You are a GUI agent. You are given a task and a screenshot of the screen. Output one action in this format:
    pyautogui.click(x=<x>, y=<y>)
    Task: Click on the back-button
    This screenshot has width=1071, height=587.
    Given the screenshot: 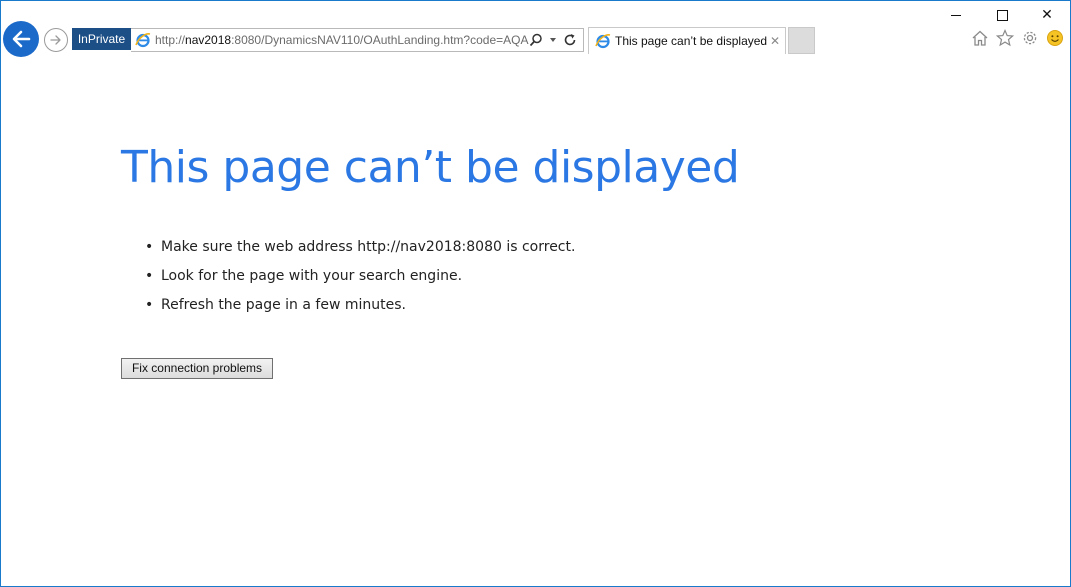 What is the action you would take?
    pyautogui.click(x=21, y=39)
    